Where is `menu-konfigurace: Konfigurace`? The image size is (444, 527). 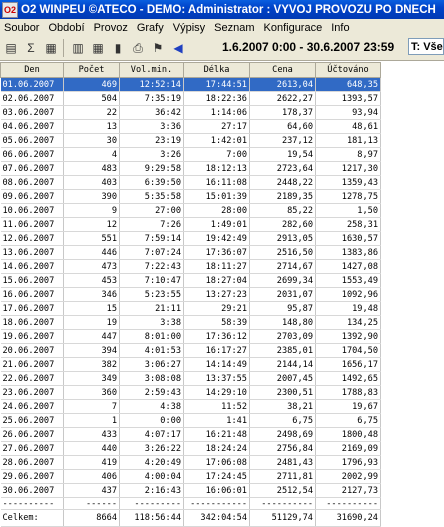
menu-konfigurace: Konfigurace is located at coordinates (294, 28).